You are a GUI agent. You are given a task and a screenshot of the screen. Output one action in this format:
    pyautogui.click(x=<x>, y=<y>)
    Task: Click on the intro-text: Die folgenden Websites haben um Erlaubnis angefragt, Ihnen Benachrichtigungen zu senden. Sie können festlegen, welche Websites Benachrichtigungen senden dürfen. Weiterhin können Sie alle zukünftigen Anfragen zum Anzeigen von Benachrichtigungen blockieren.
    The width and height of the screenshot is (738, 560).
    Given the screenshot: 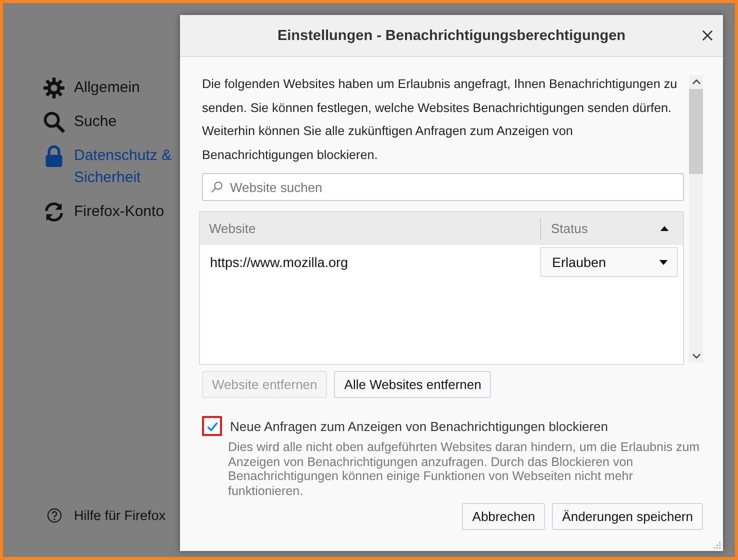 What is the action you would take?
    pyautogui.click(x=440, y=120)
    